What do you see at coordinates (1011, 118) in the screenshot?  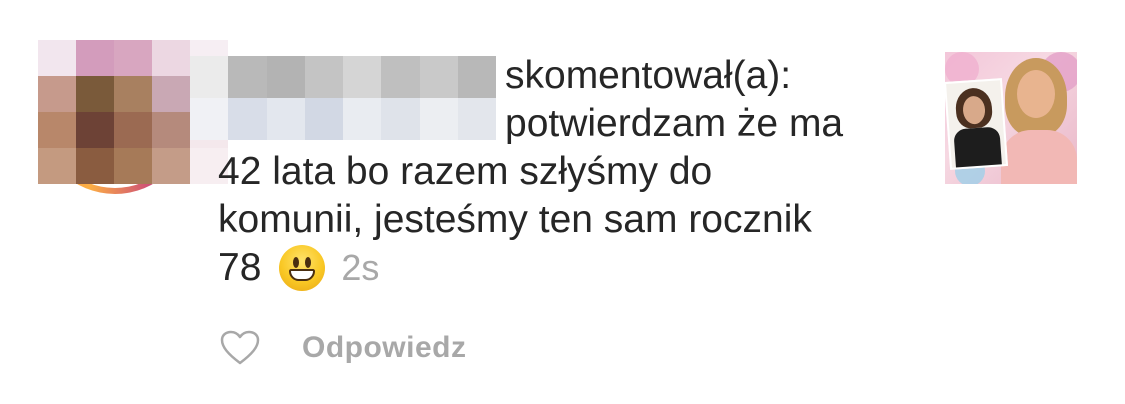 I see `post-thumbnail` at bounding box center [1011, 118].